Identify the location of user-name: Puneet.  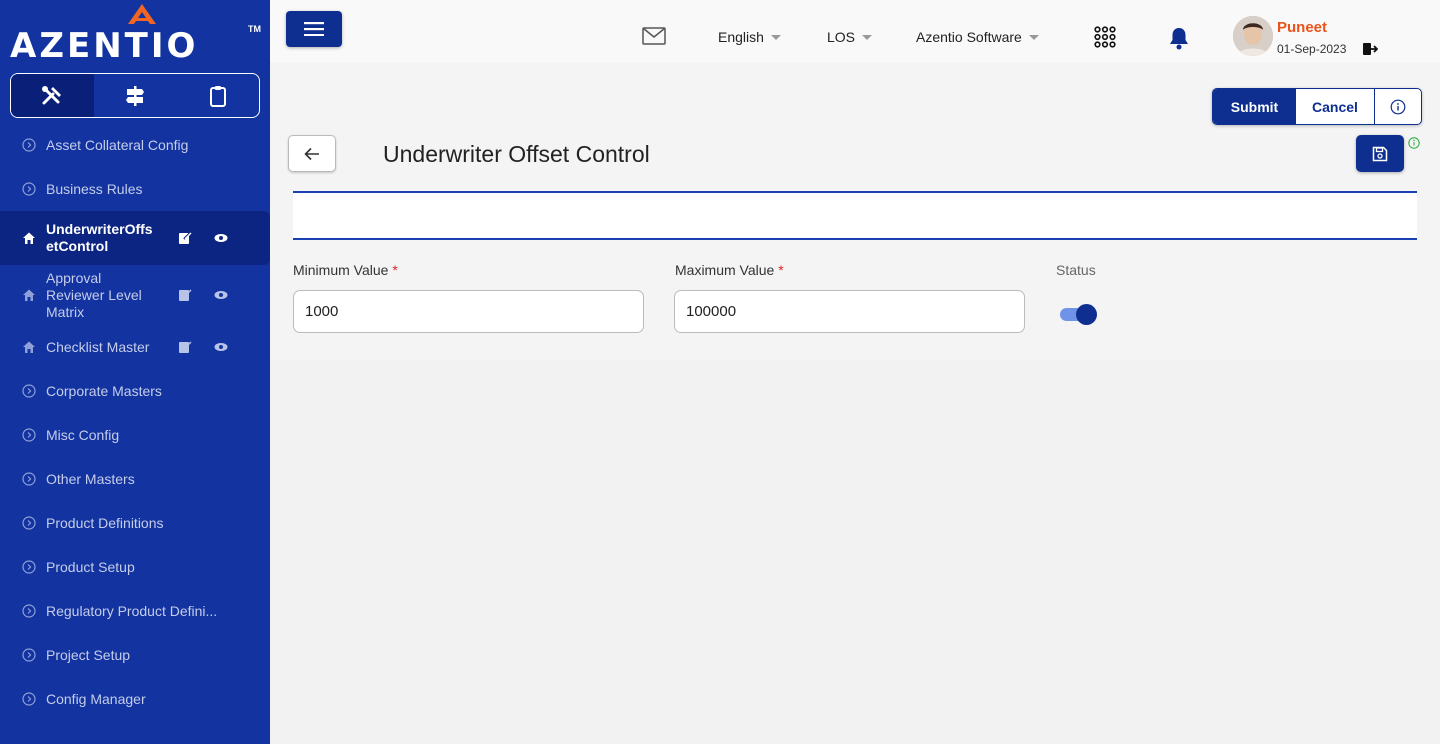
(1302, 27).